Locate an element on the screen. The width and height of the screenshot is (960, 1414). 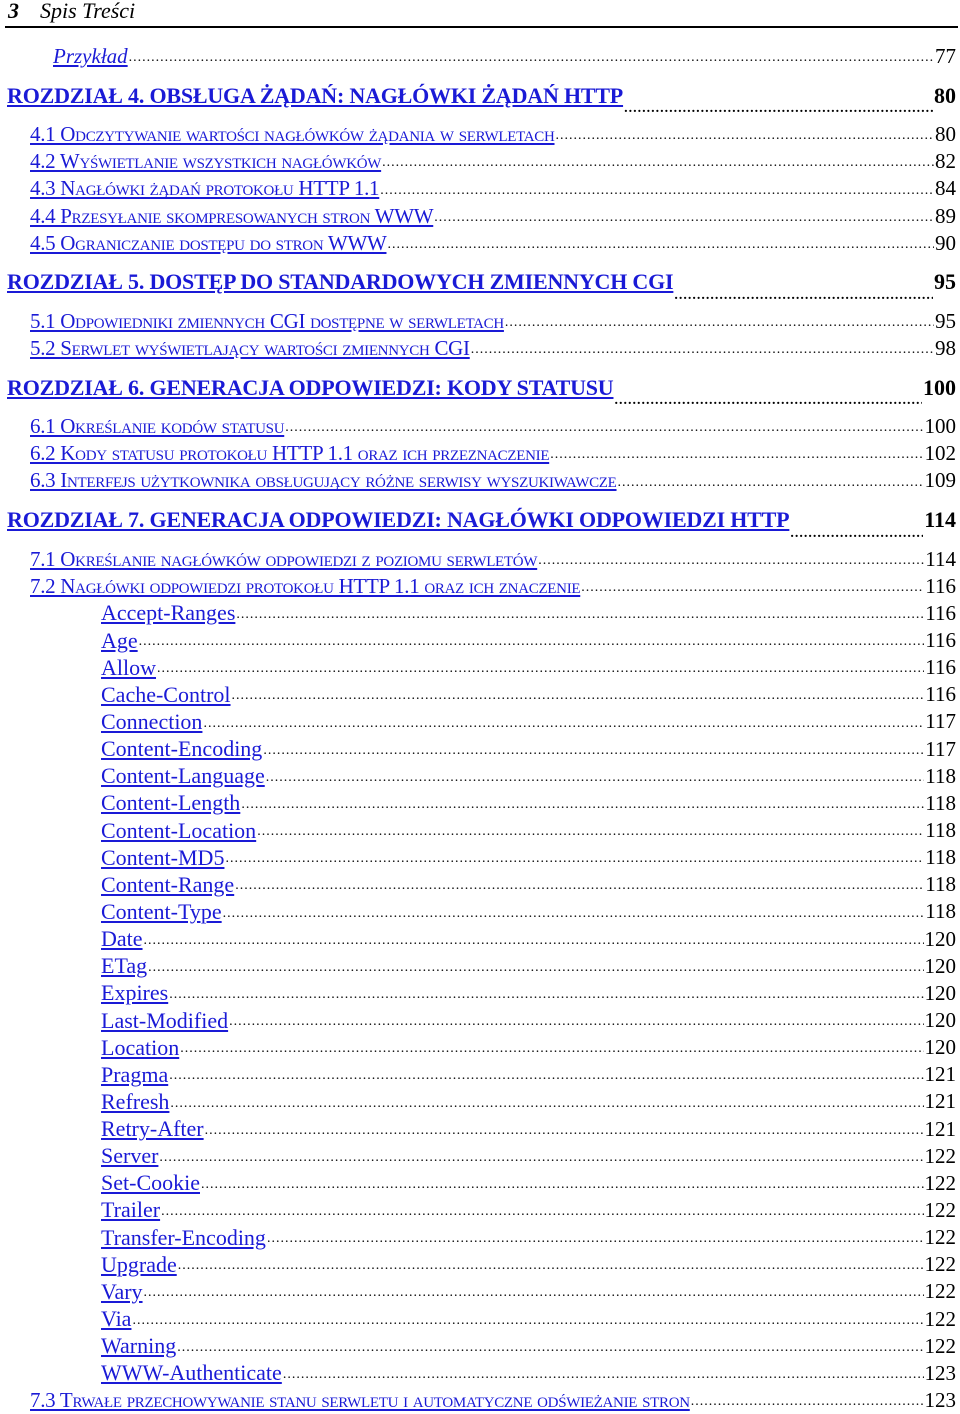
toc-link: Content-MD5 is located at coordinates (162, 858).